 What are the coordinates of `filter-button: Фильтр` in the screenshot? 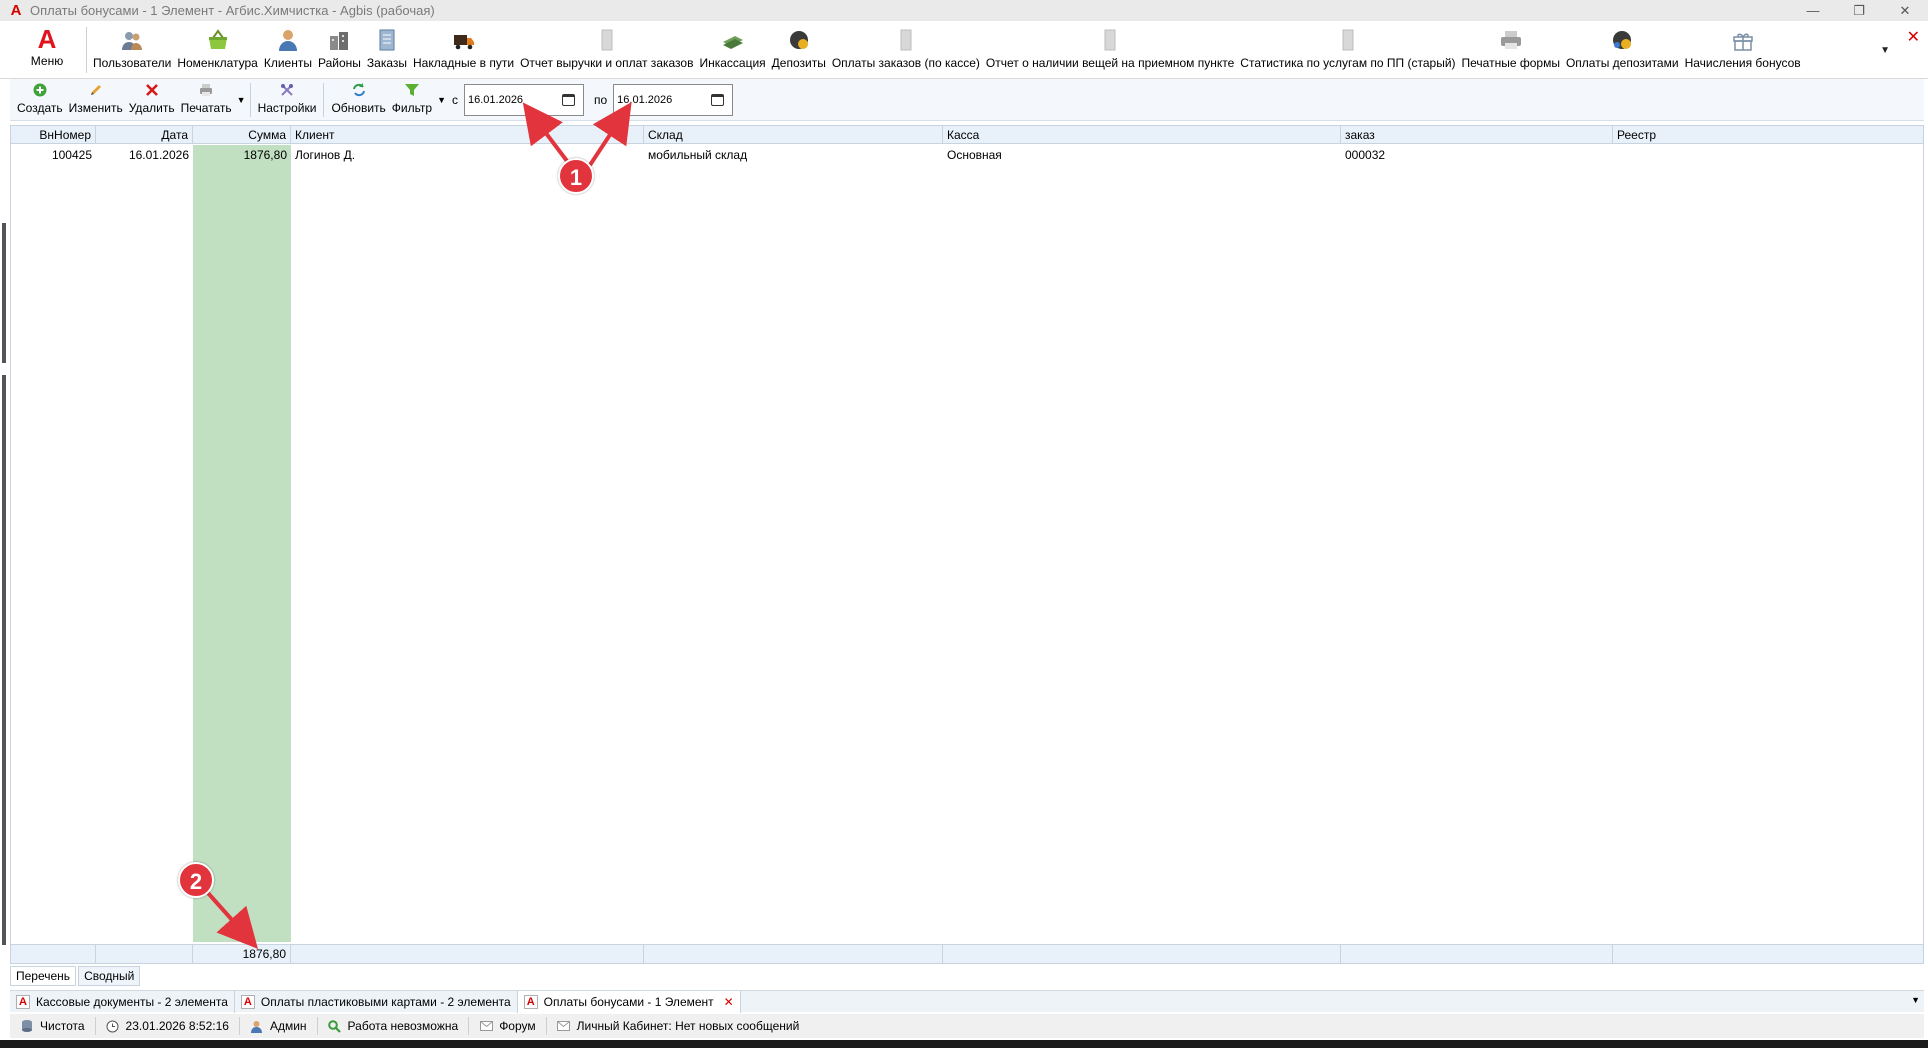 It's located at (412, 100).